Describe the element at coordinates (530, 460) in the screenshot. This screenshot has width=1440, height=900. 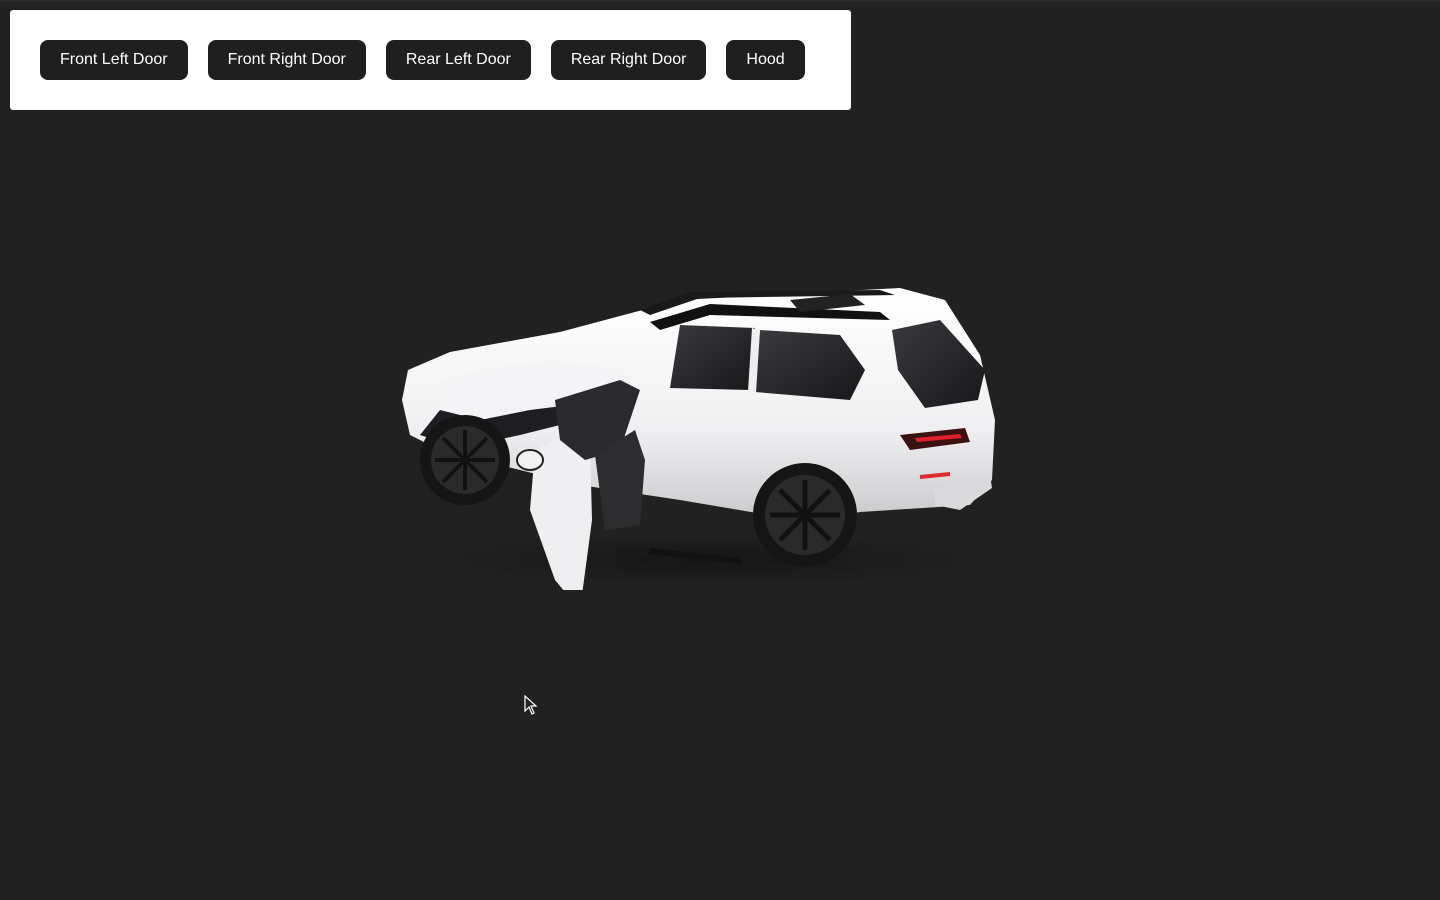
I see `side-mirror` at that location.